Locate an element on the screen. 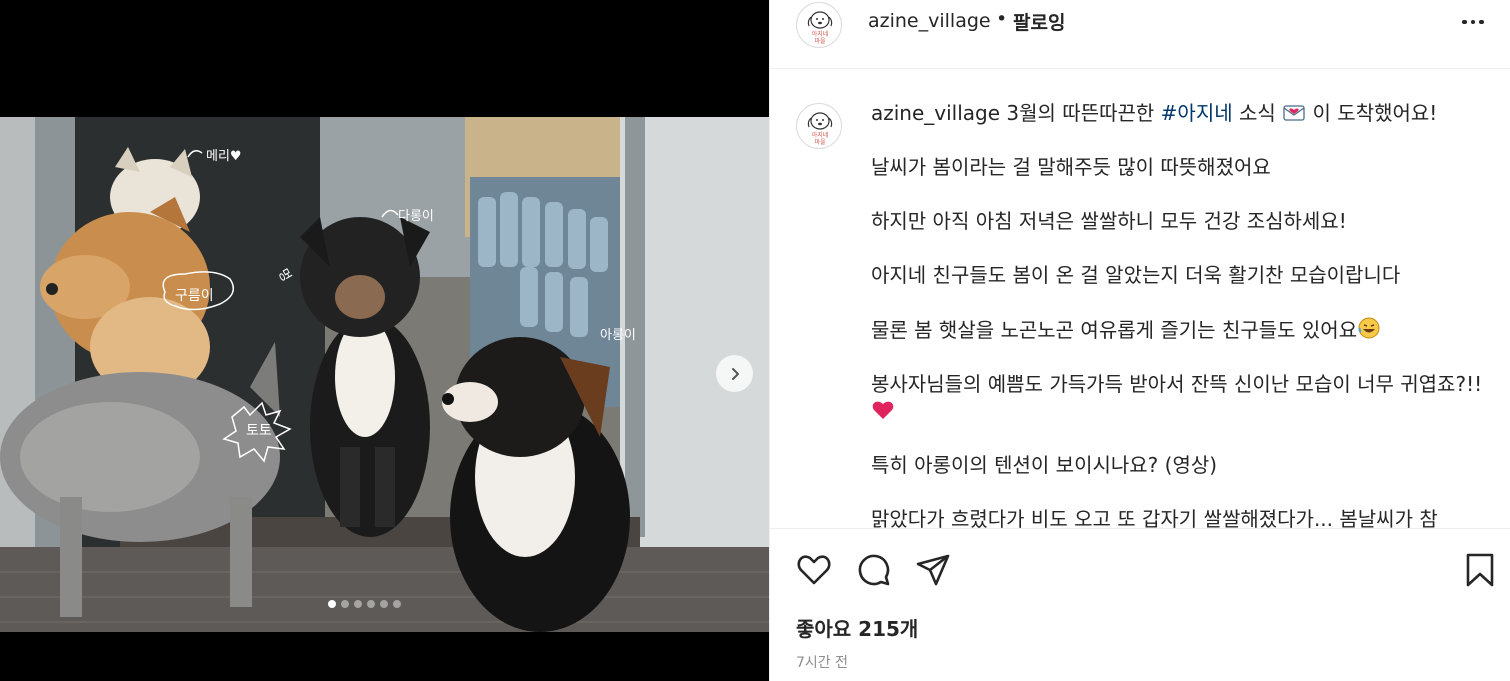  caption-paragraph: 날씨가 봄이라는 걸 말해주듯 많이 따뜻해졌어요 is located at coordinates (1071, 167).